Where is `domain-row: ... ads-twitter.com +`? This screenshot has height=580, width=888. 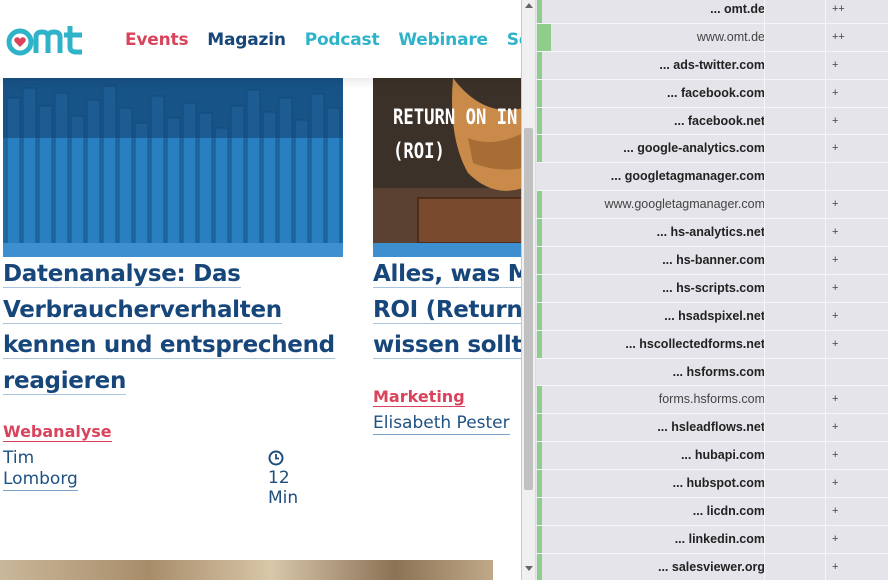
domain-row: ... ads-twitter.com + is located at coordinates (712, 65).